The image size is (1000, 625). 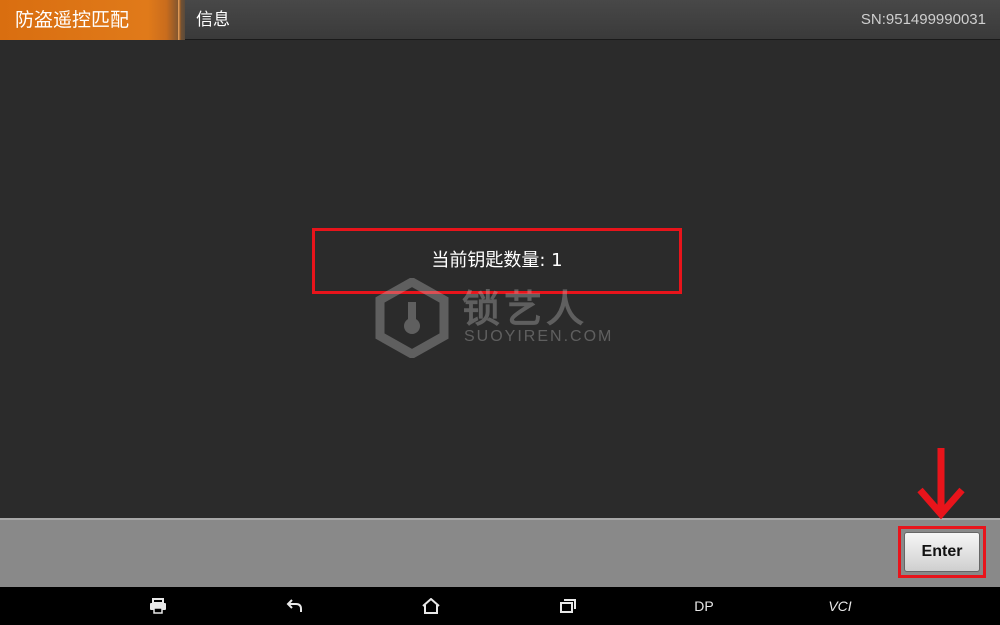 I want to click on action-bar, so click(x=500, y=552).